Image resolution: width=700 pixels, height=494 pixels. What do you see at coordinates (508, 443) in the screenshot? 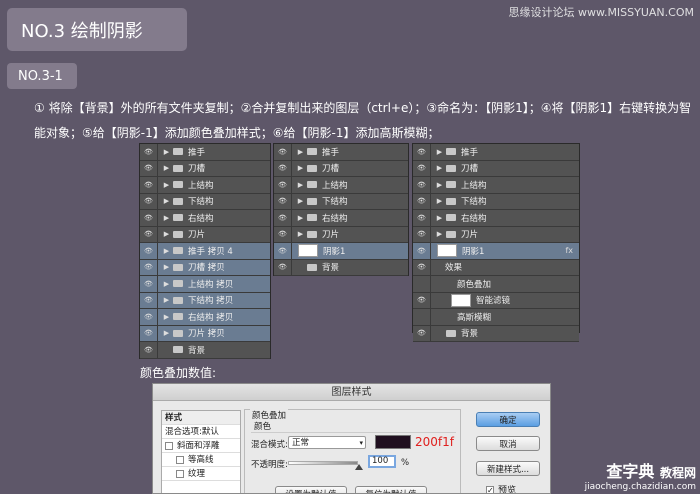
I see `cancel-button: 取消` at bounding box center [508, 443].